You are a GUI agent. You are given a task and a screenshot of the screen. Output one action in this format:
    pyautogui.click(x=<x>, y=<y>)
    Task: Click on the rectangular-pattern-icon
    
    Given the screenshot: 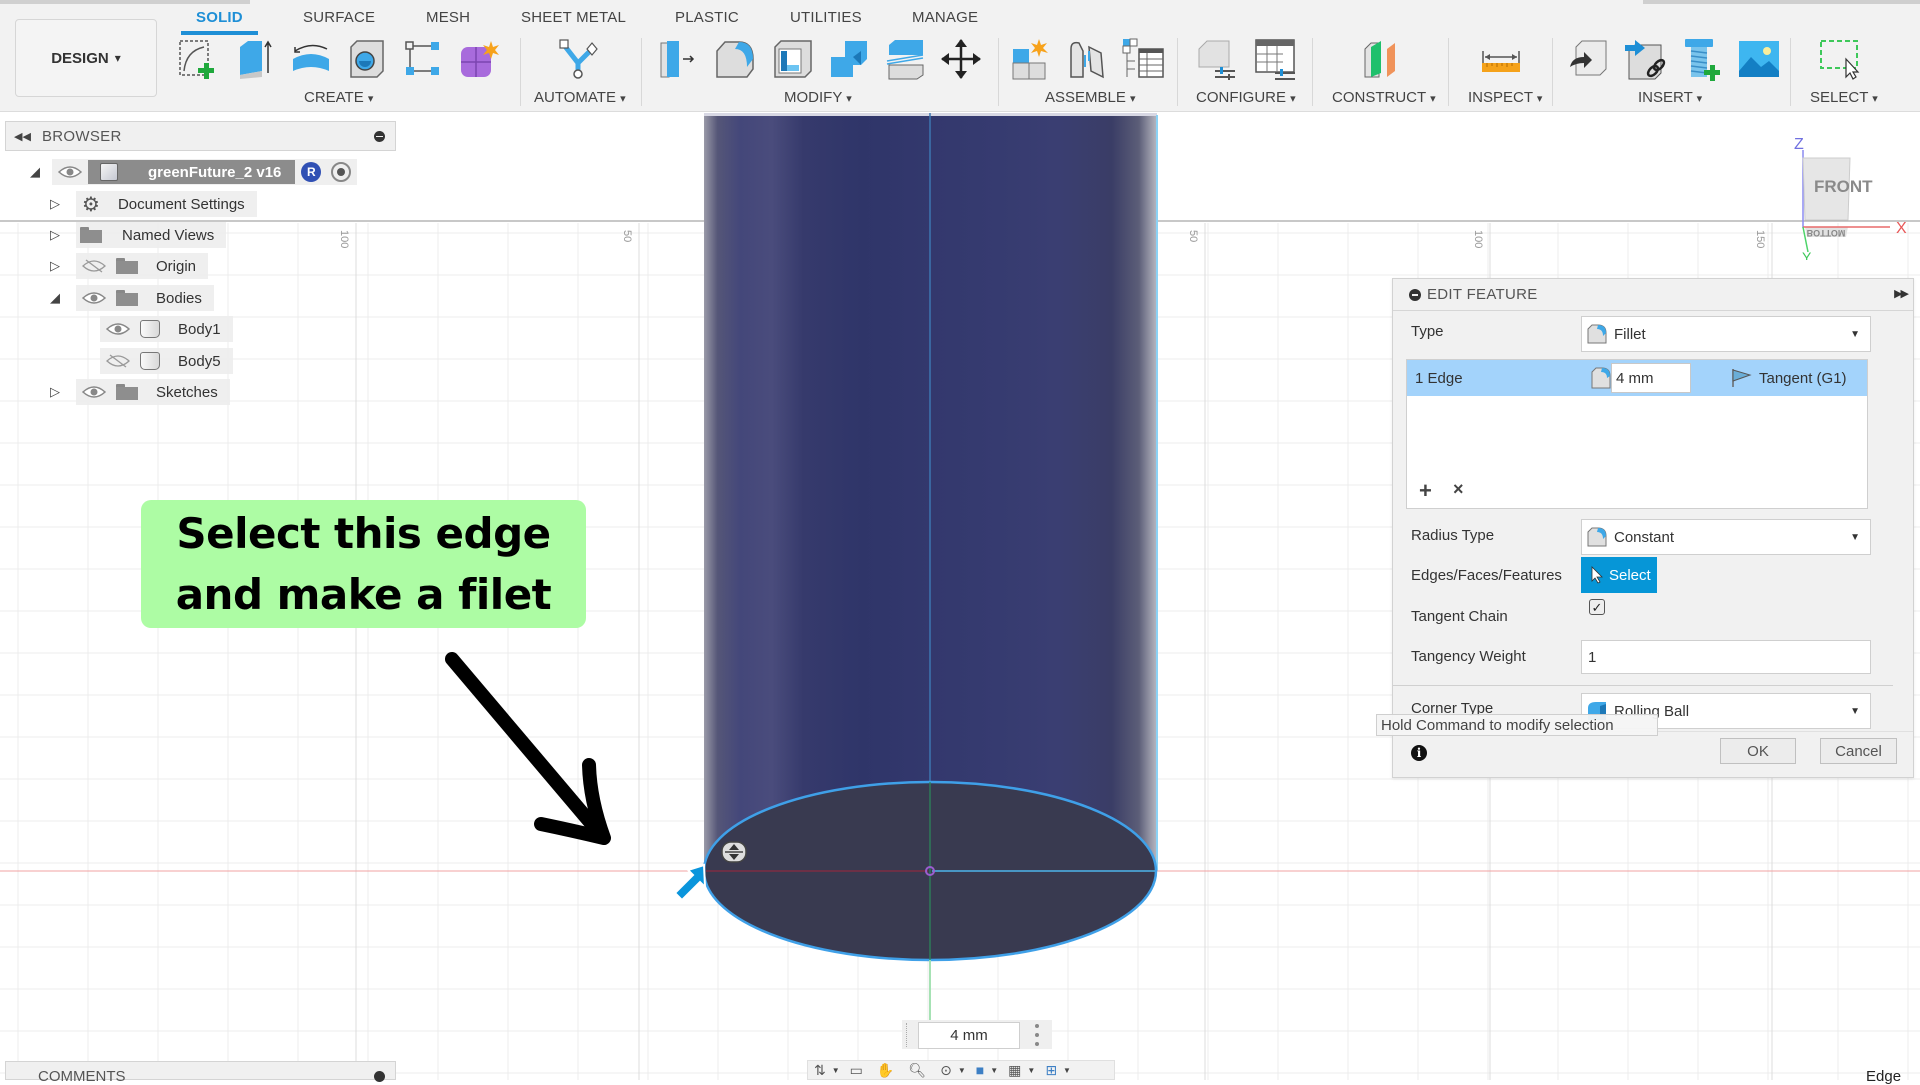 What is the action you would take?
    pyautogui.click(x=423, y=59)
    